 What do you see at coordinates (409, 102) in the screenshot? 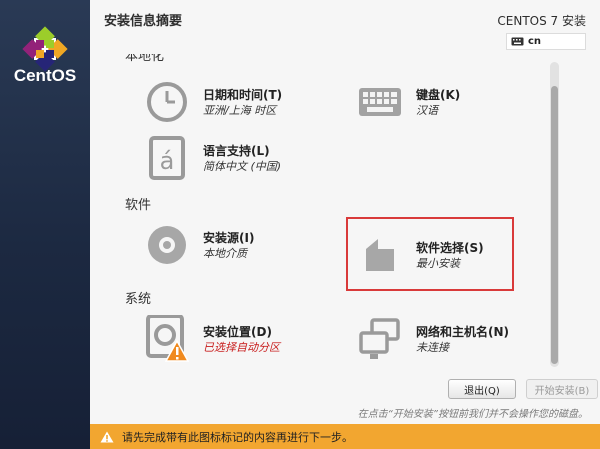
I see `spoke-keyboard: 键盘(K) 汉语` at bounding box center [409, 102].